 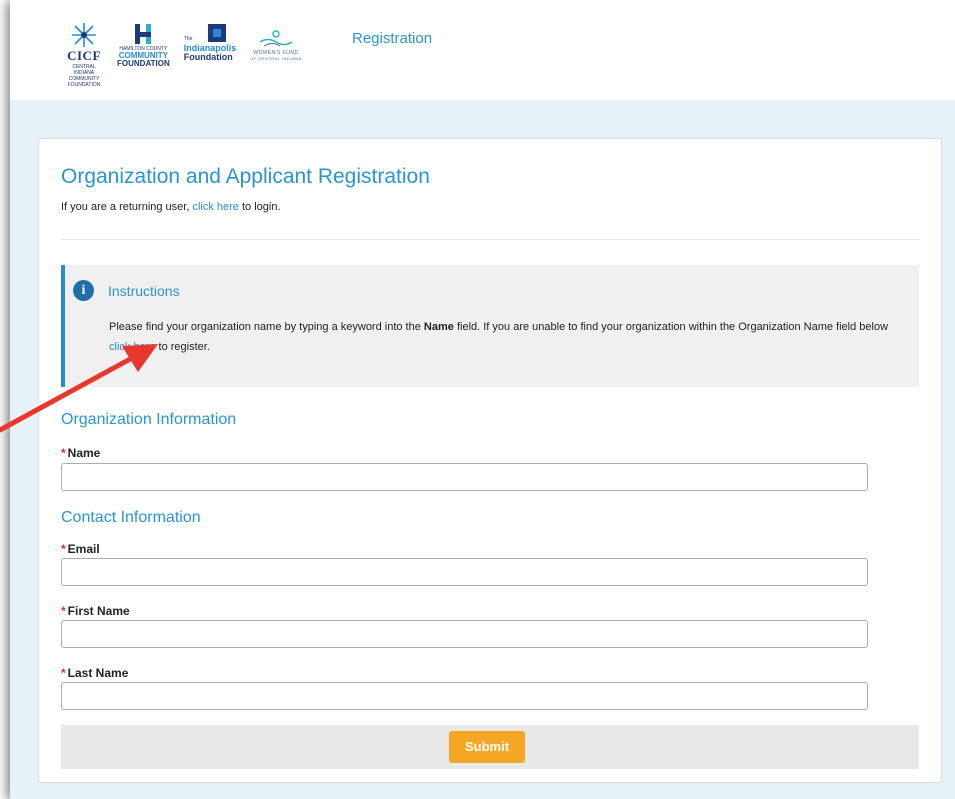 I want to click on hamilton-county-logo: HAMILTON COUNTY COMMUNITY FOUNDATION, so click(x=143, y=45).